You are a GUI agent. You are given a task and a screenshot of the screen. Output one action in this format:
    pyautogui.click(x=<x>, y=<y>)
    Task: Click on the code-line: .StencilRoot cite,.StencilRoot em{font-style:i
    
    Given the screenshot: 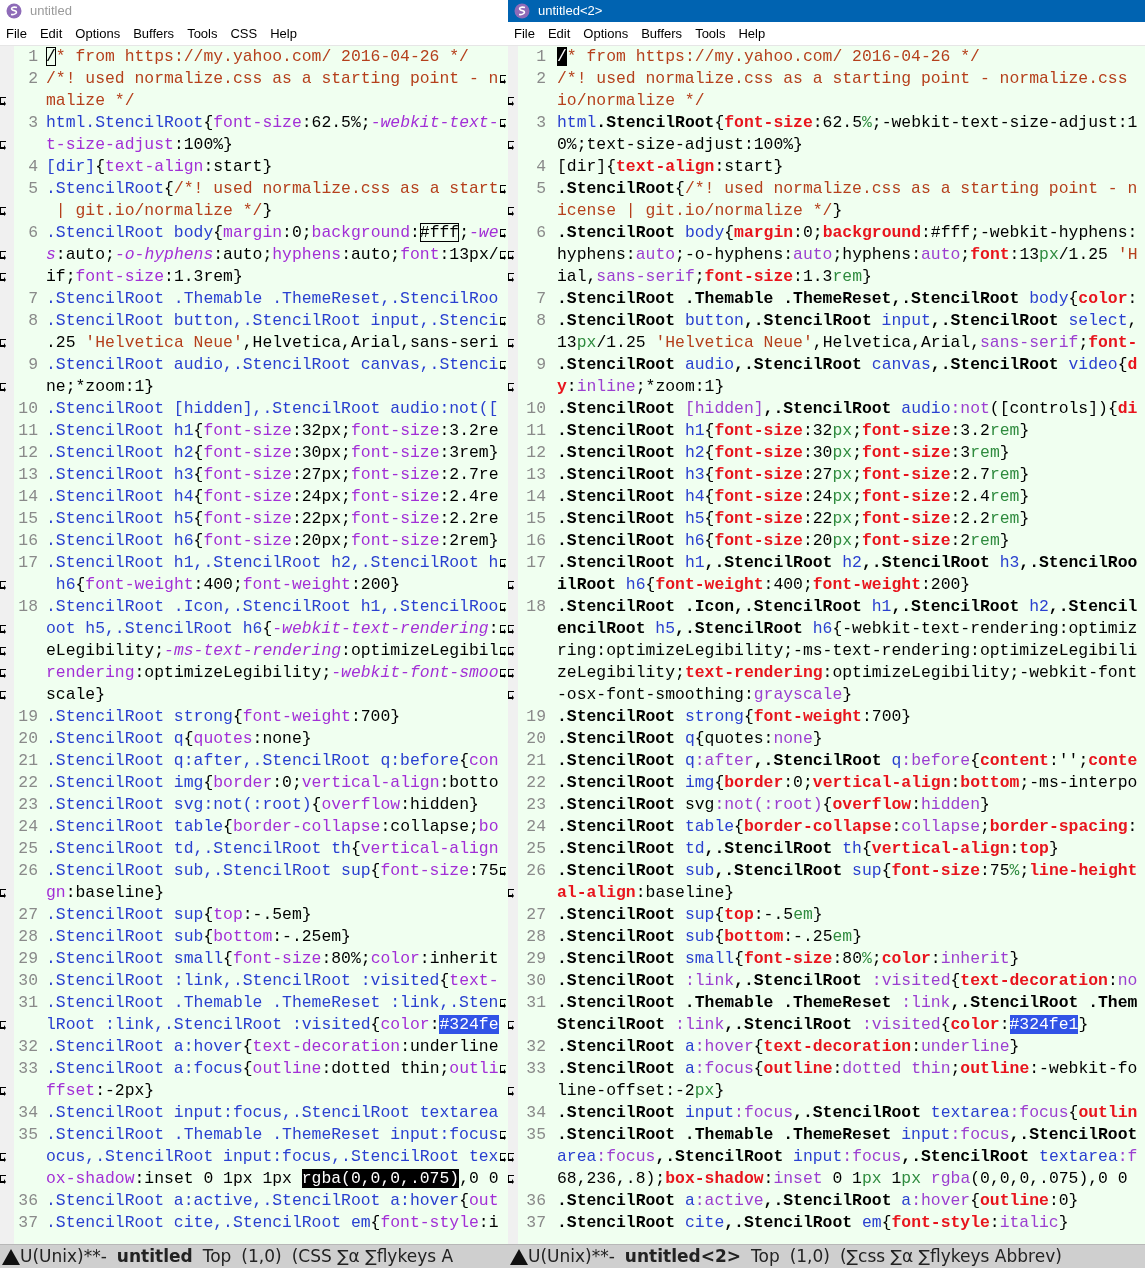 What is the action you would take?
    pyautogui.click(x=272, y=1223)
    